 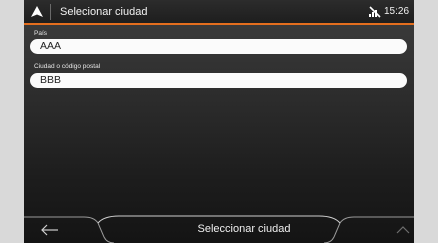 I want to click on header-divider, so click(x=50, y=12).